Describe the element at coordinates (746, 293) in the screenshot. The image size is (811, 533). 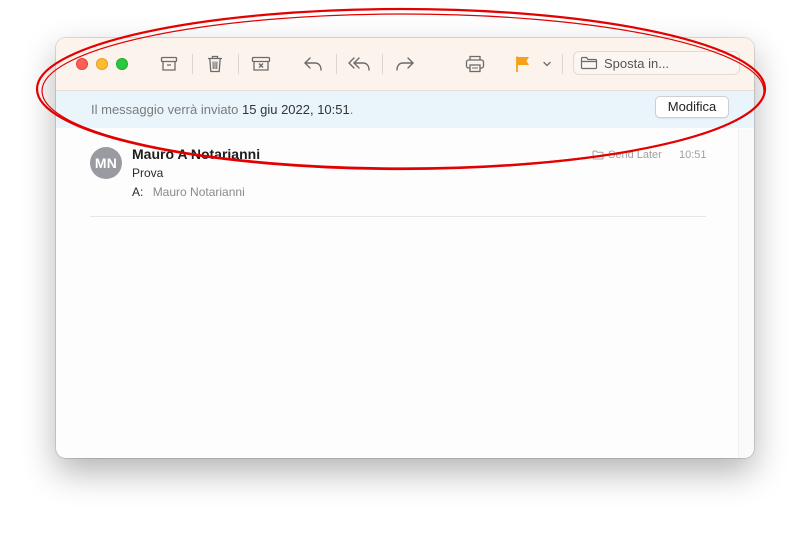
I see `scrollbar` at that location.